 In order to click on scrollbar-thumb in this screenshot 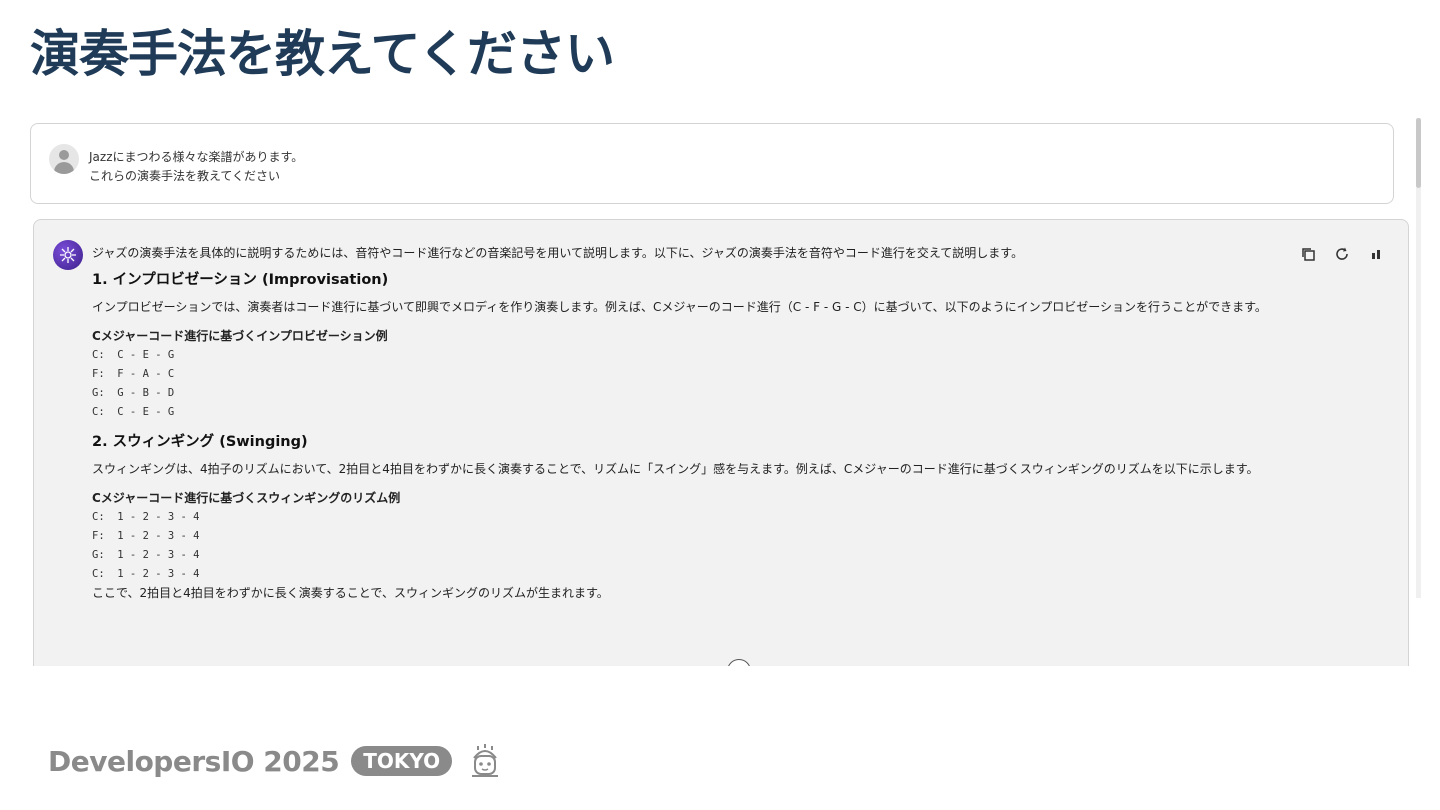, I will do `click(1418, 153)`.